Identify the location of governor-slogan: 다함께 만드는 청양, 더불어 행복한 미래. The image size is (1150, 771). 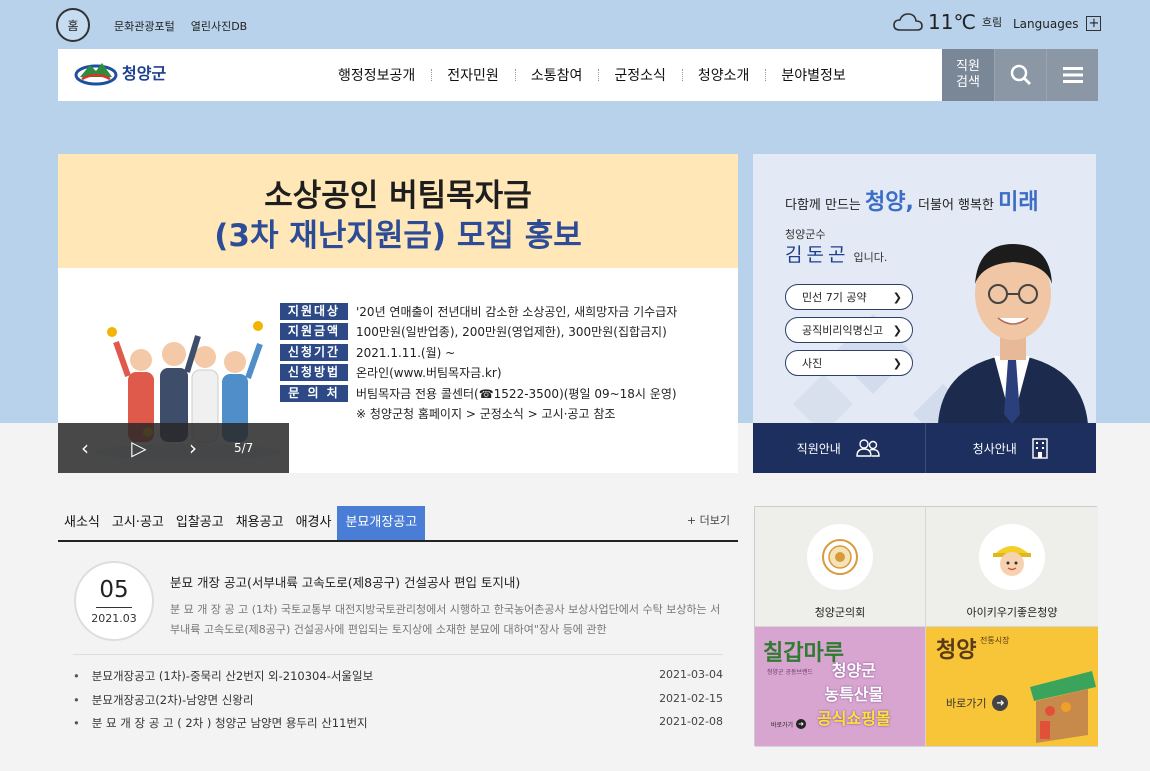
(912, 200).